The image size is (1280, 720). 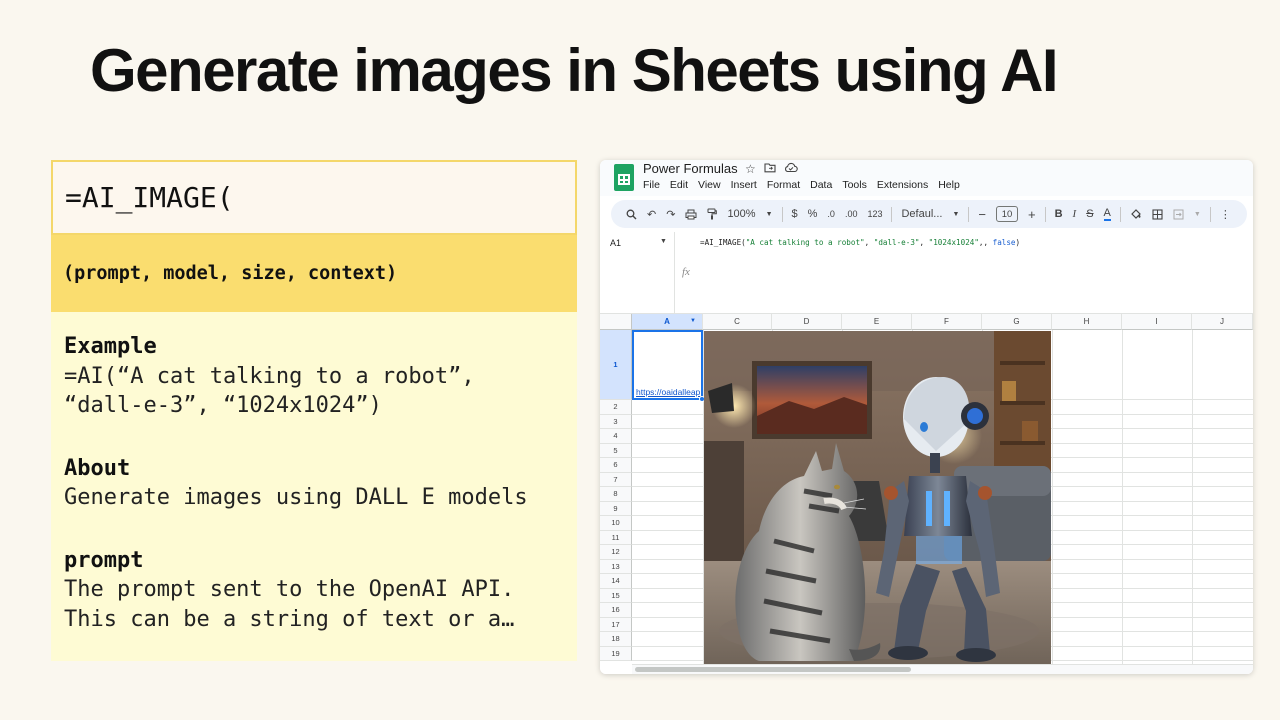 What do you see at coordinates (795, 214) in the screenshot?
I see `currency-button: $` at bounding box center [795, 214].